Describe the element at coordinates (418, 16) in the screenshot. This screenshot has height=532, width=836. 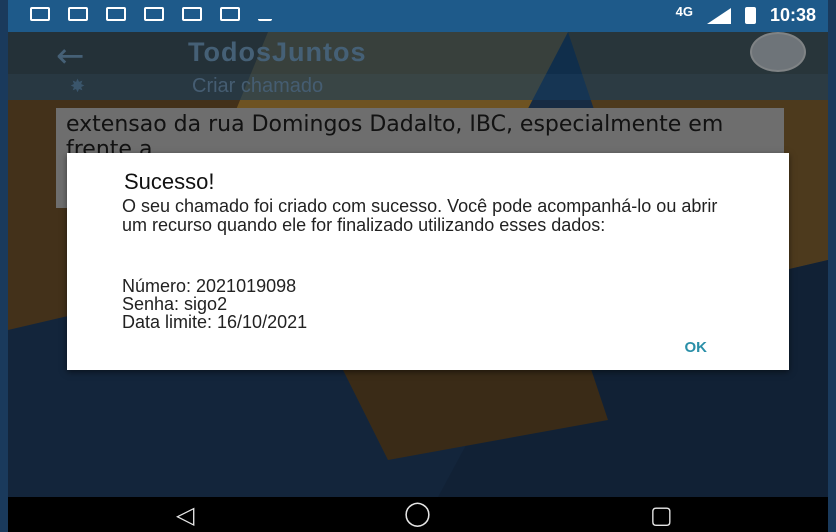
I see `status-bar: 4G 10:38` at that location.